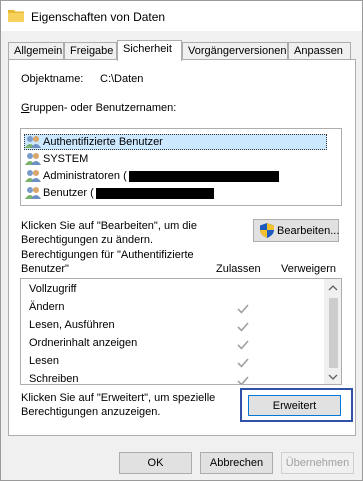 This screenshot has height=481, width=363. Describe the element at coordinates (236, 463) in the screenshot. I see `cancel-button: Abbrechen` at that location.